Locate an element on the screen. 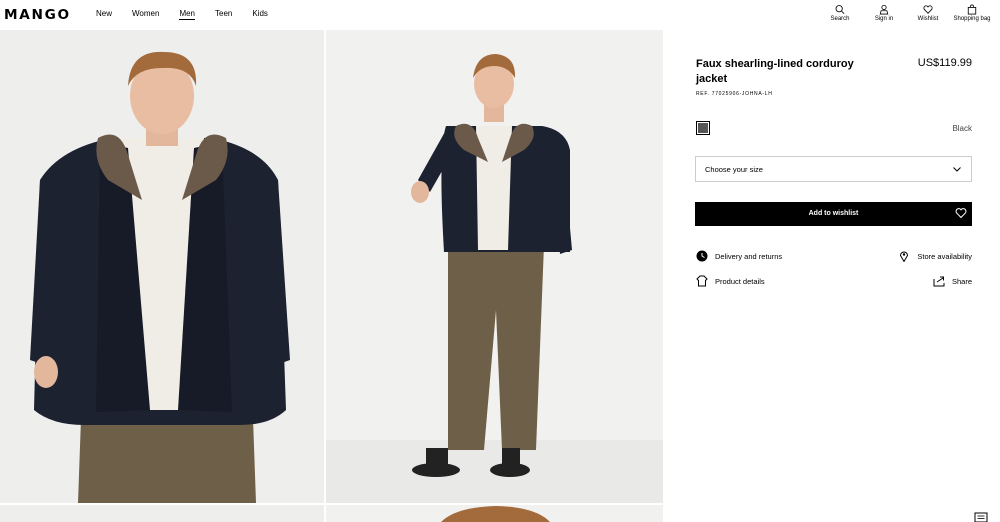  bag-icon is located at coordinates (972, 9).